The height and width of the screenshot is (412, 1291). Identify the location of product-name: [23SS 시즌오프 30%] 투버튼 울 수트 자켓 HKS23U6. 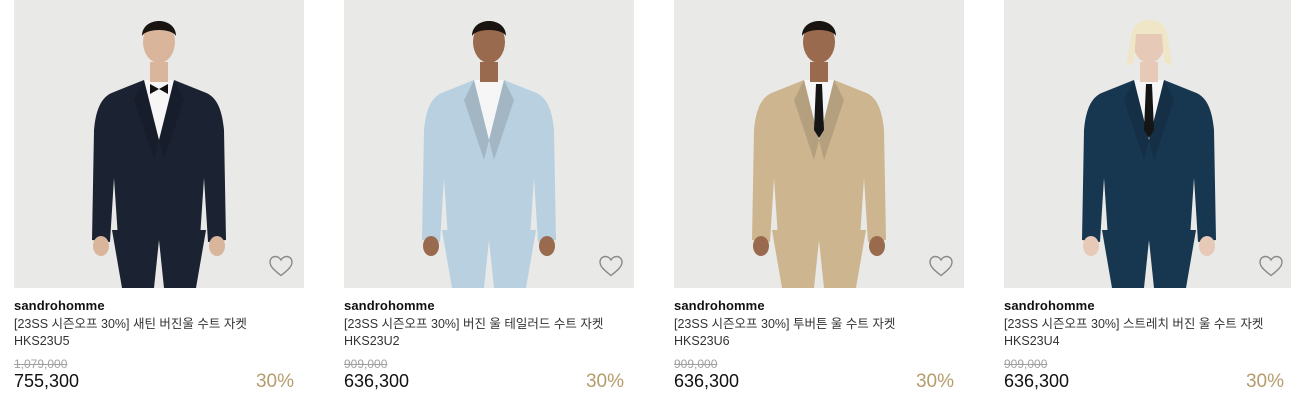
(809, 333).